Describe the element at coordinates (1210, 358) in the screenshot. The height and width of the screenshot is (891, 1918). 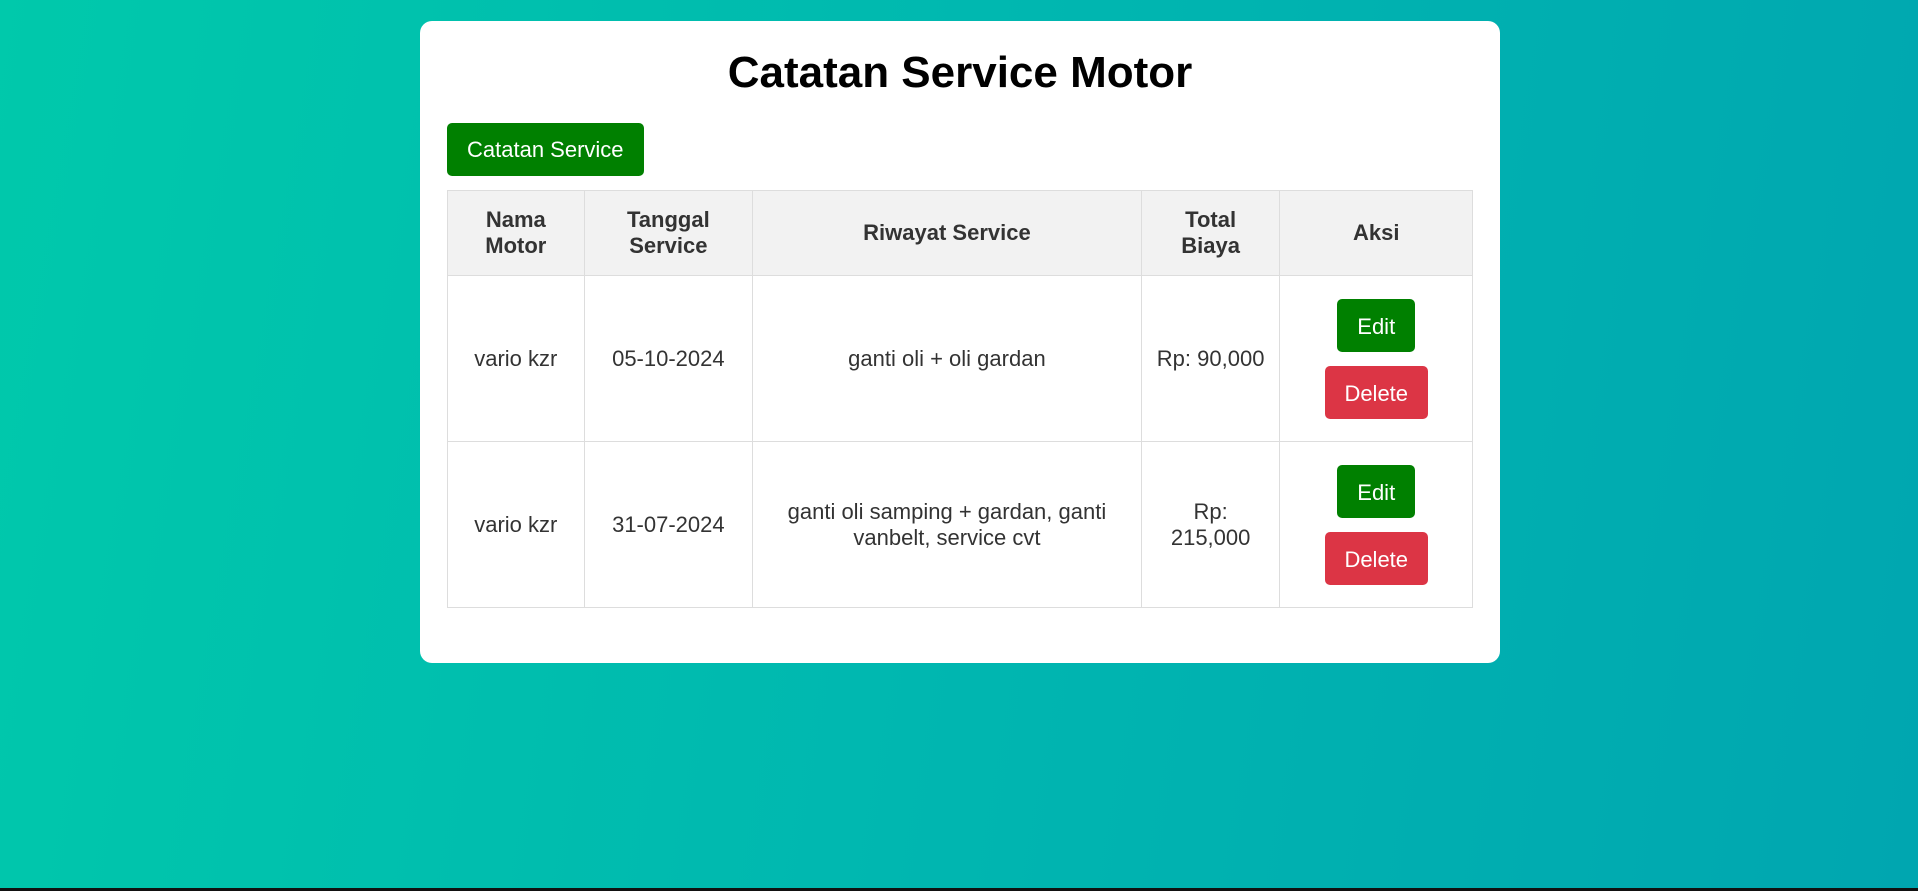
I see `cell-biaya: Rp: 90,000` at that location.